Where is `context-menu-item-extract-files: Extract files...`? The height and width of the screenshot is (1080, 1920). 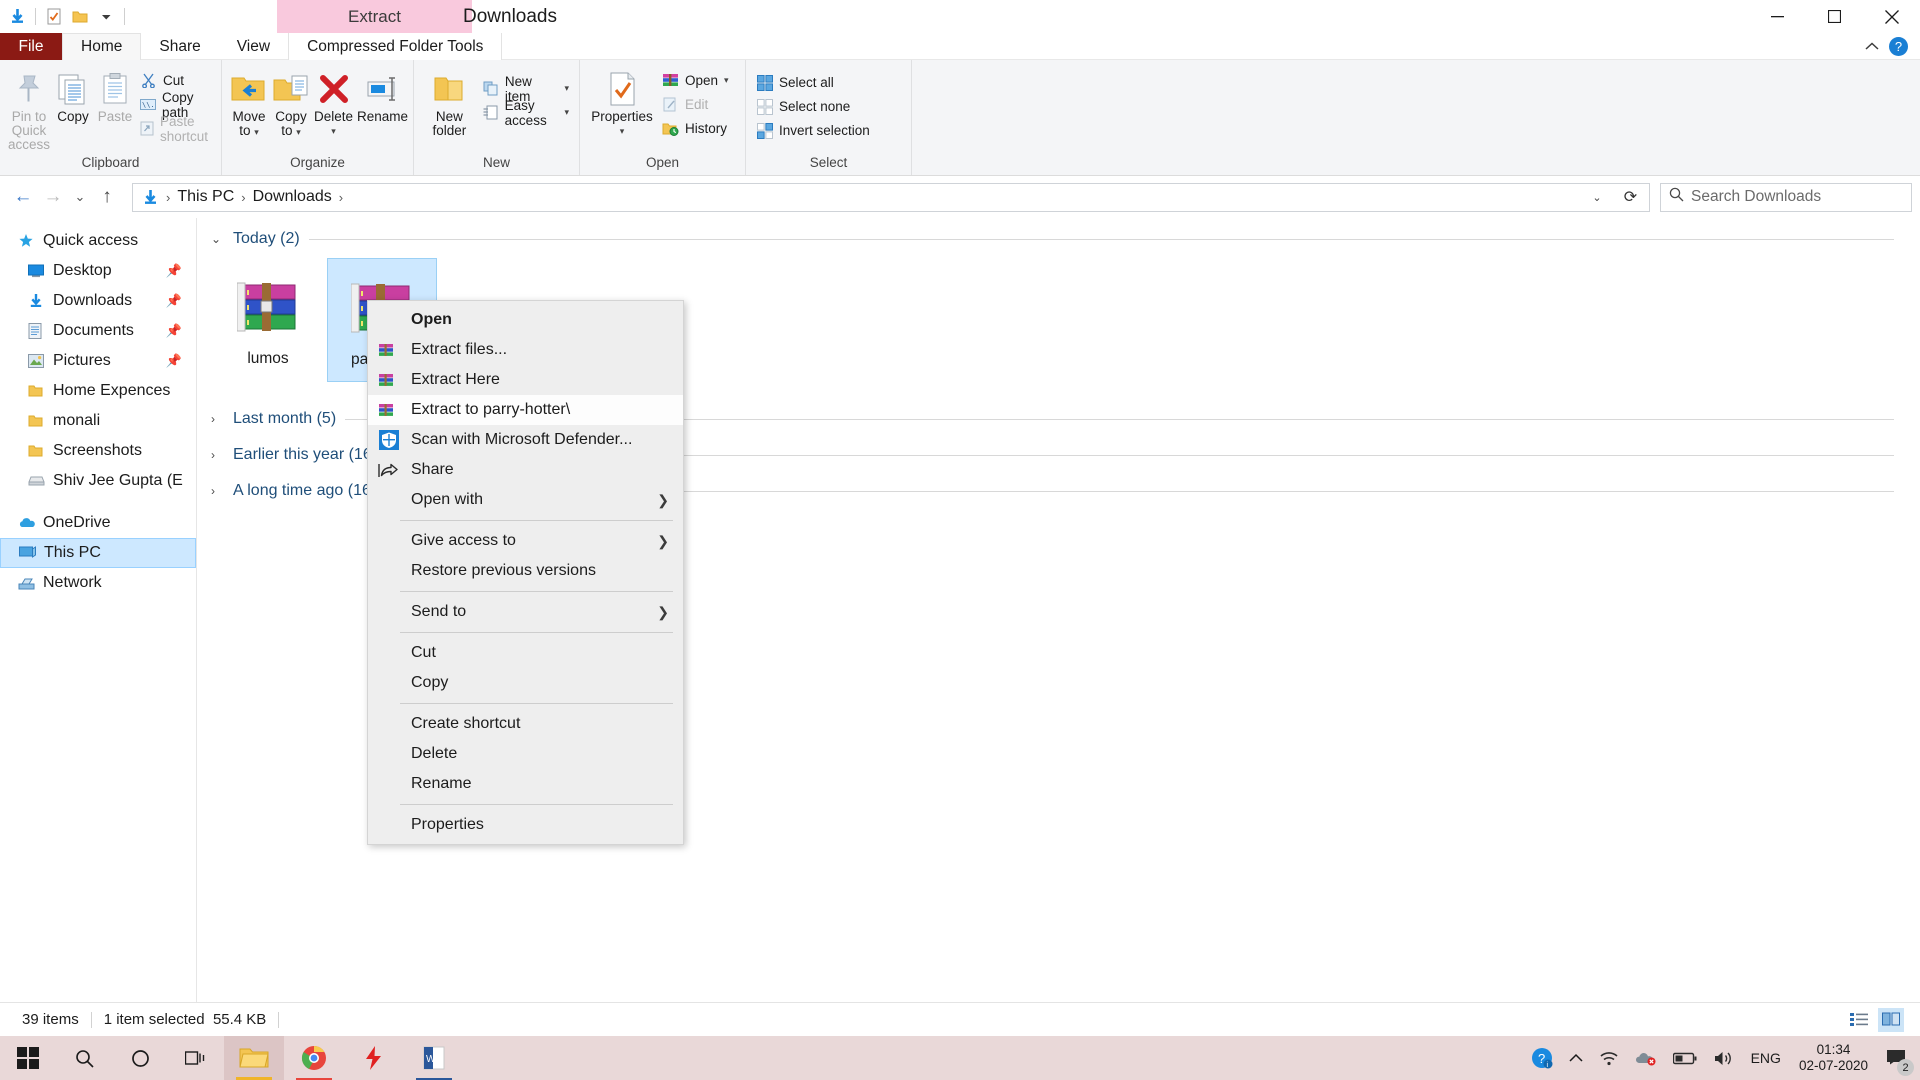 context-menu-item-extract-files: Extract files... is located at coordinates (525, 350).